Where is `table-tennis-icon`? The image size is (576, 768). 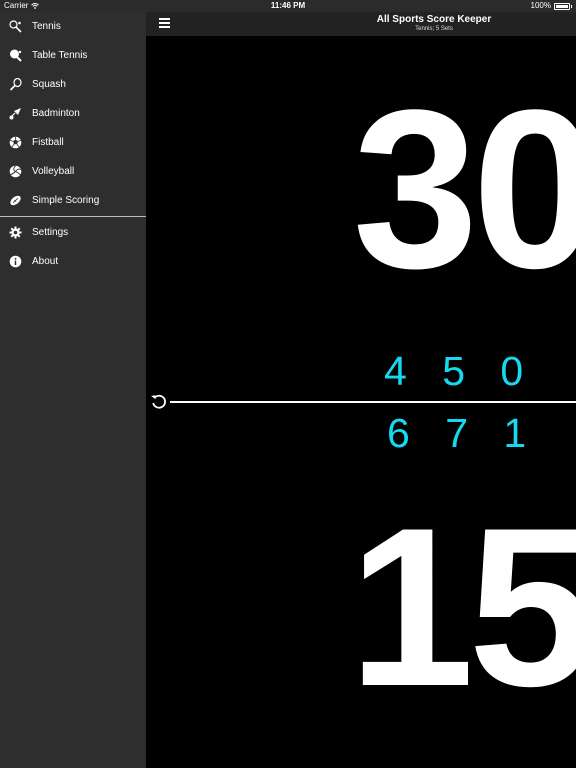 table-tennis-icon is located at coordinates (15, 55).